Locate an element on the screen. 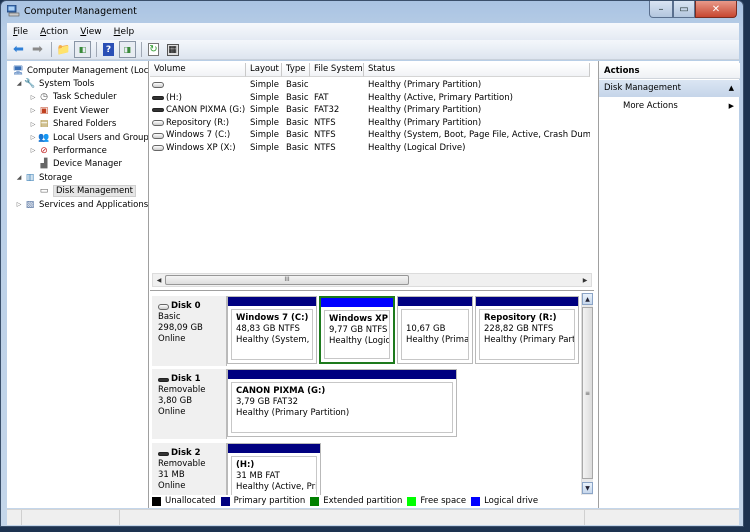  tree-item-system-tools: ◢ 🔧 System Tools is located at coordinates (55, 83).